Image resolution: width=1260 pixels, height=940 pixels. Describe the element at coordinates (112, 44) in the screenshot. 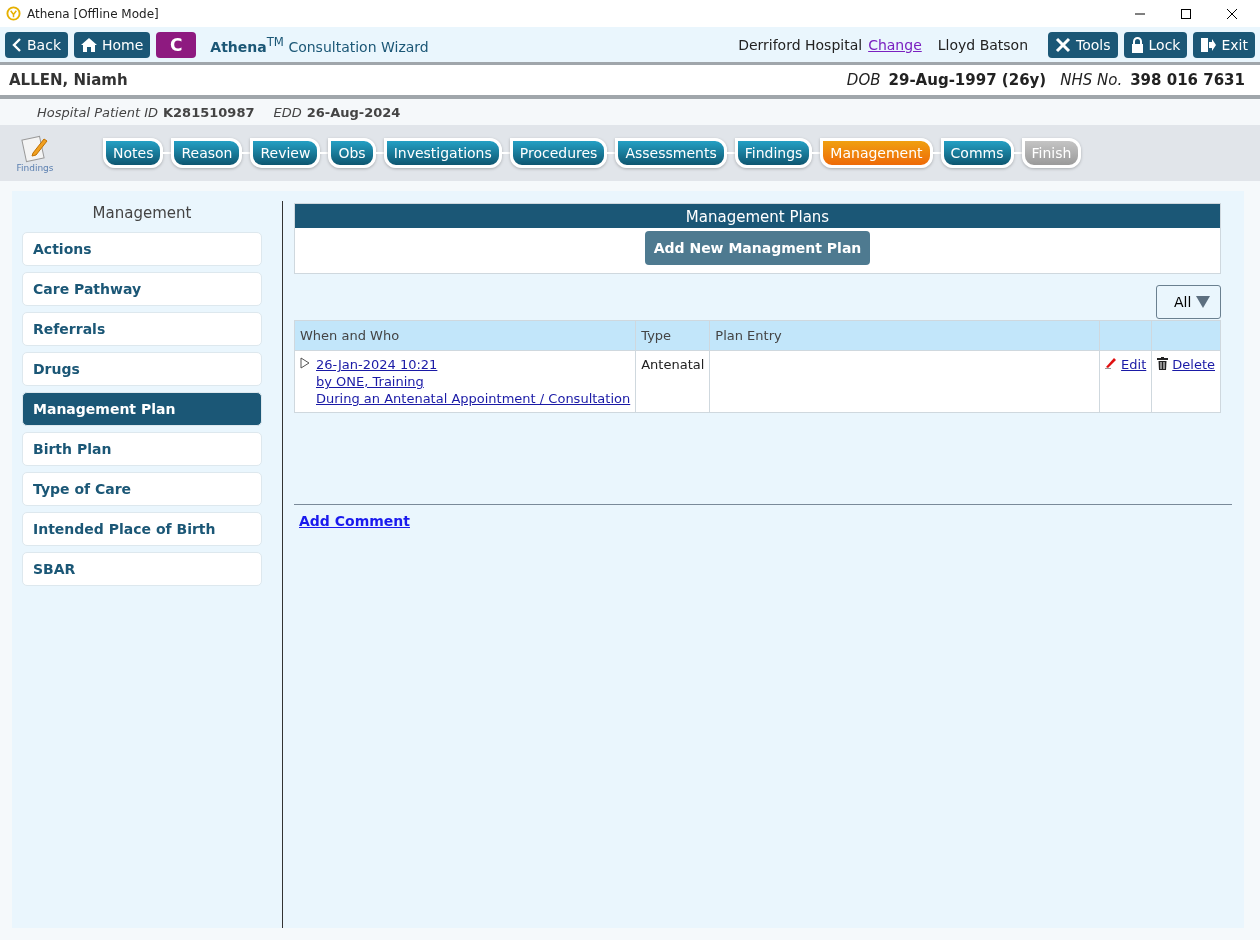

I see `home-button: Home` at that location.